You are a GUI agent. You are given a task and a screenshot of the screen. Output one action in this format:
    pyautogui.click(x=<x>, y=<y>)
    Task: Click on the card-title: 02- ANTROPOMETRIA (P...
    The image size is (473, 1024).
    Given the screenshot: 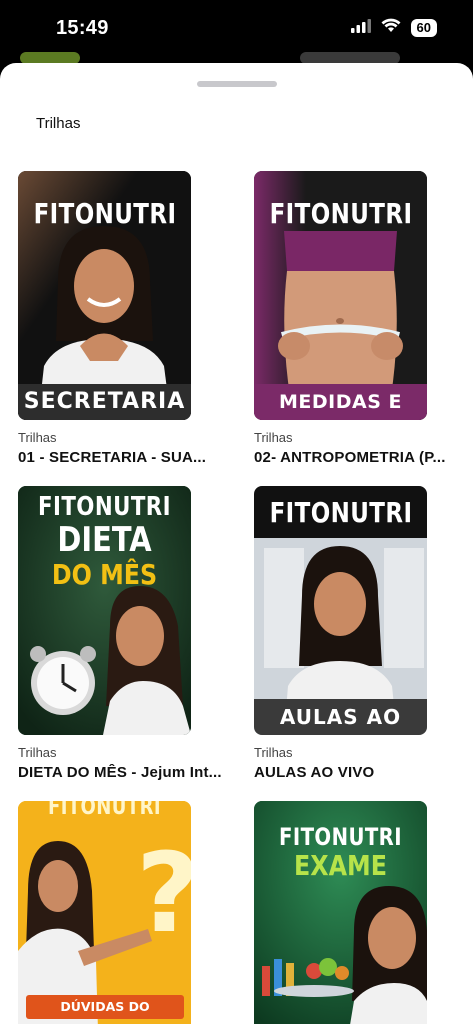 What is the action you would take?
    pyautogui.click(x=350, y=457)
    